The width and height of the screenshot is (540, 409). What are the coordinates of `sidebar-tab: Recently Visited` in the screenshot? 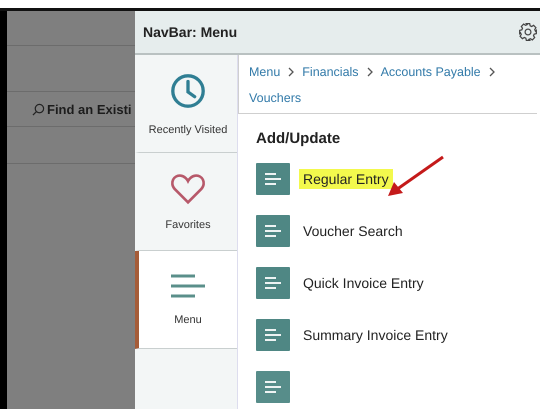 It's located at (186, 104).